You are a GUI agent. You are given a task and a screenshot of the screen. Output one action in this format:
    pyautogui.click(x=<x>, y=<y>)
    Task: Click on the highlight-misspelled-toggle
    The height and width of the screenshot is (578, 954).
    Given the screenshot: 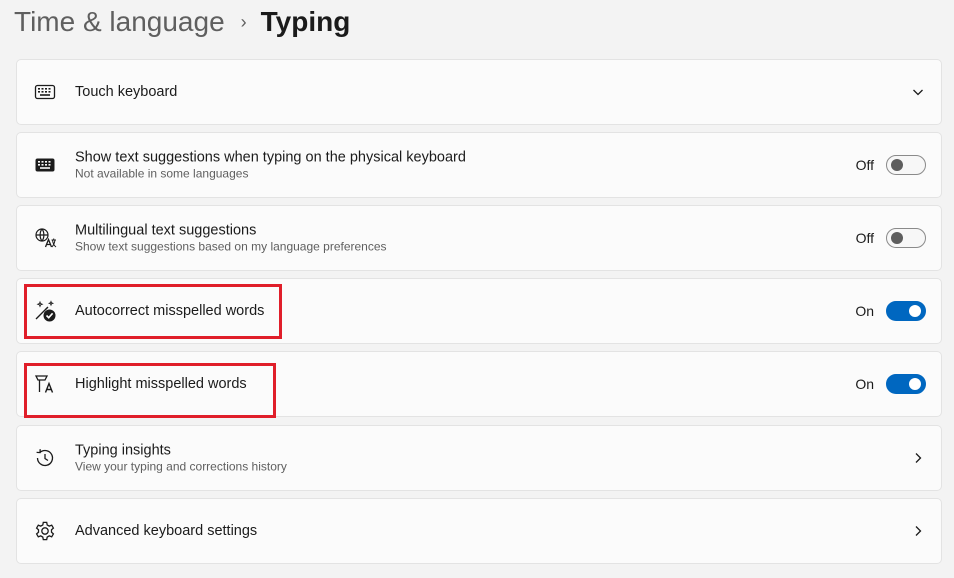 What is the action you would take?
    pyautogui.click(x=906, y=384)
    